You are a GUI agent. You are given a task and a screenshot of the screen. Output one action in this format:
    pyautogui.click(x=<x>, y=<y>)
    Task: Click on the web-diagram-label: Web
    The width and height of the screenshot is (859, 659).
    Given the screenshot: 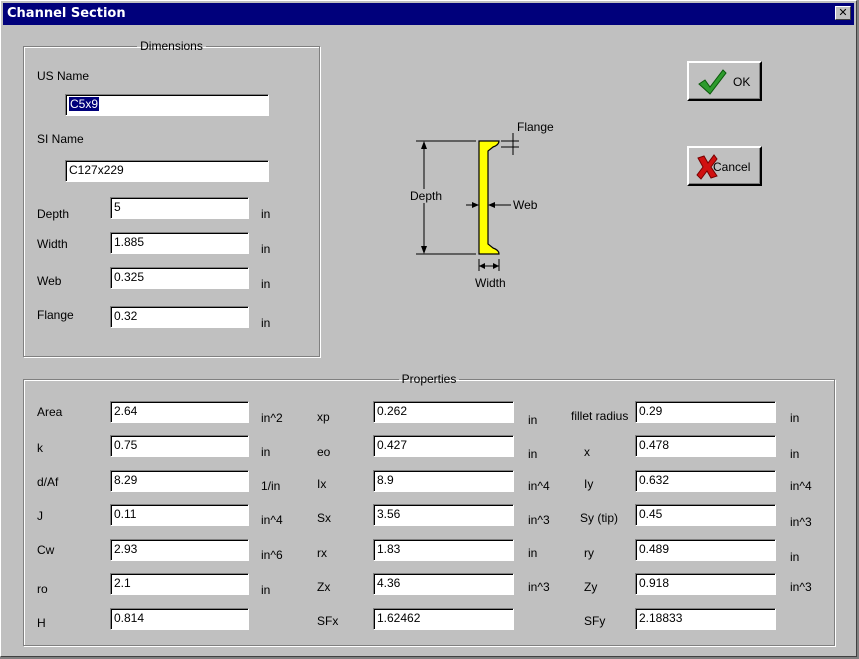 What is the action you would take?
    pyautogui.click(x=525, y=205)
    